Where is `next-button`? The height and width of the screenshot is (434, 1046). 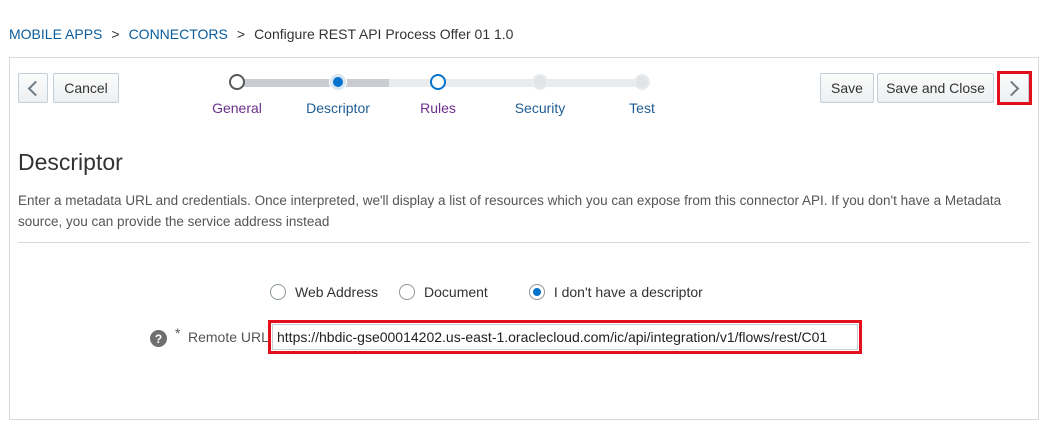
next-button is located at coordinates (1014, 88).